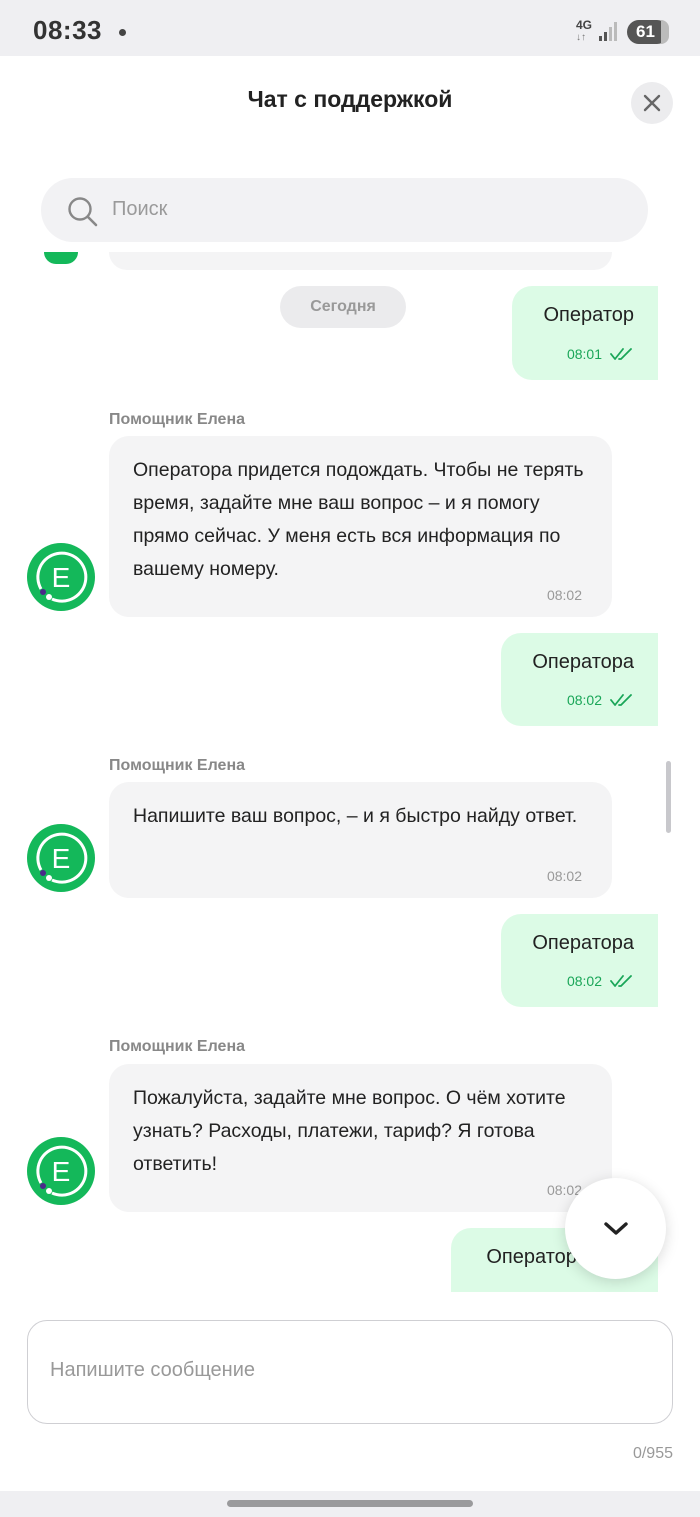 The image size is (700, 1517). I want to click on network-label: 4G, so click(584, 25).